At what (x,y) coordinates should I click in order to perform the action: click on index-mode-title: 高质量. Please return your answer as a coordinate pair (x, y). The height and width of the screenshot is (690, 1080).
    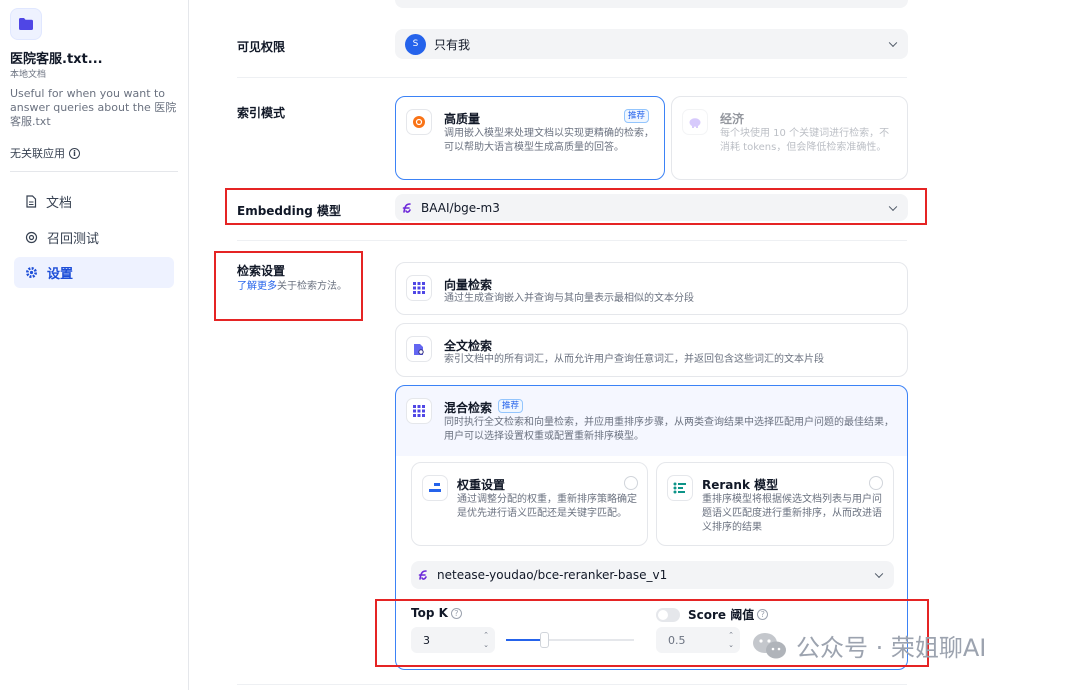
    Looking at the image, I should click on (462, 119).